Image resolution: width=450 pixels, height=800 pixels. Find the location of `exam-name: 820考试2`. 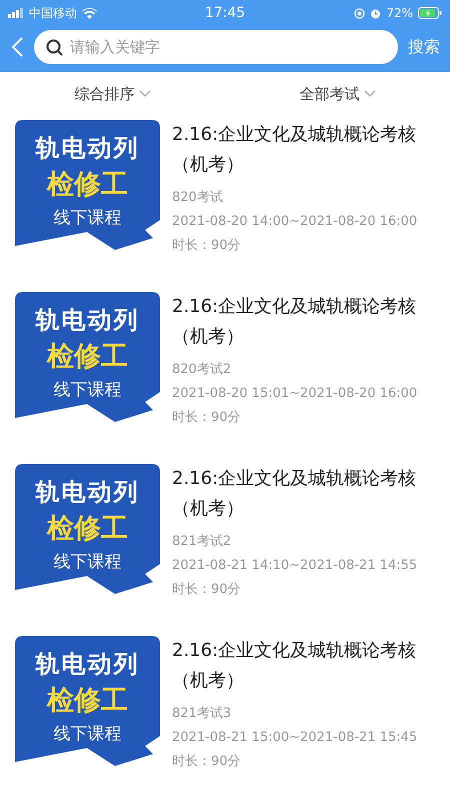

exam-name: 820考试2 is located at coordinates (202, 370).